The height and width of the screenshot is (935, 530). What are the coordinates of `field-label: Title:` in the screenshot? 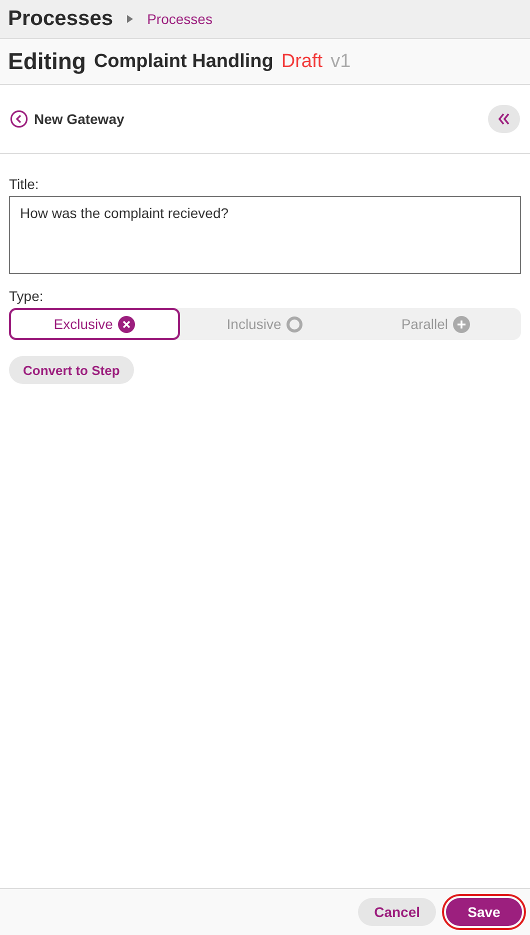 It's located at (24, 184).